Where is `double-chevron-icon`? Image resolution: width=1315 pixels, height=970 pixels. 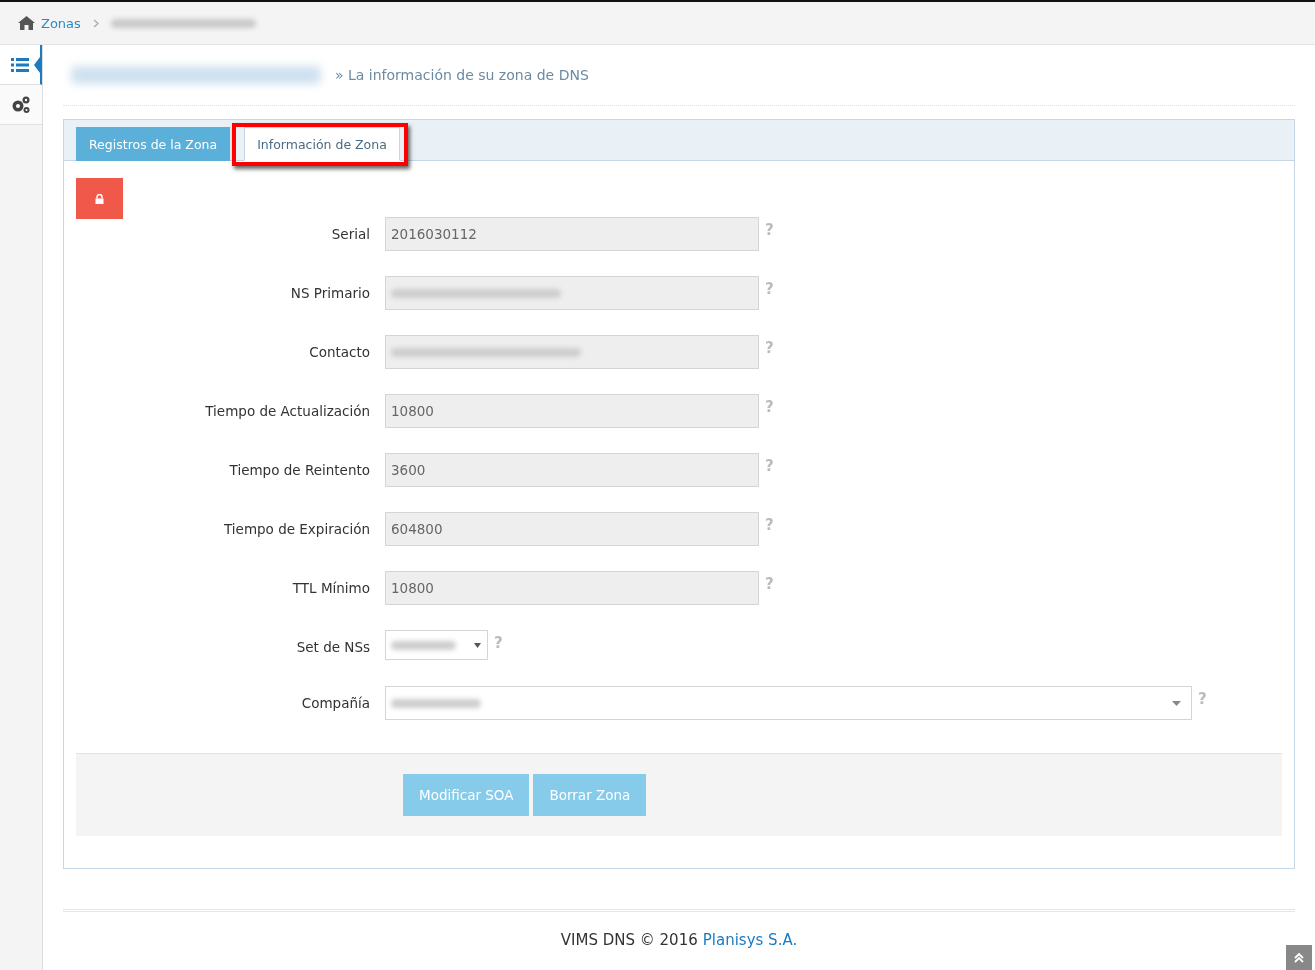
double-chevron-icon is located at coordinates (1299, 958).